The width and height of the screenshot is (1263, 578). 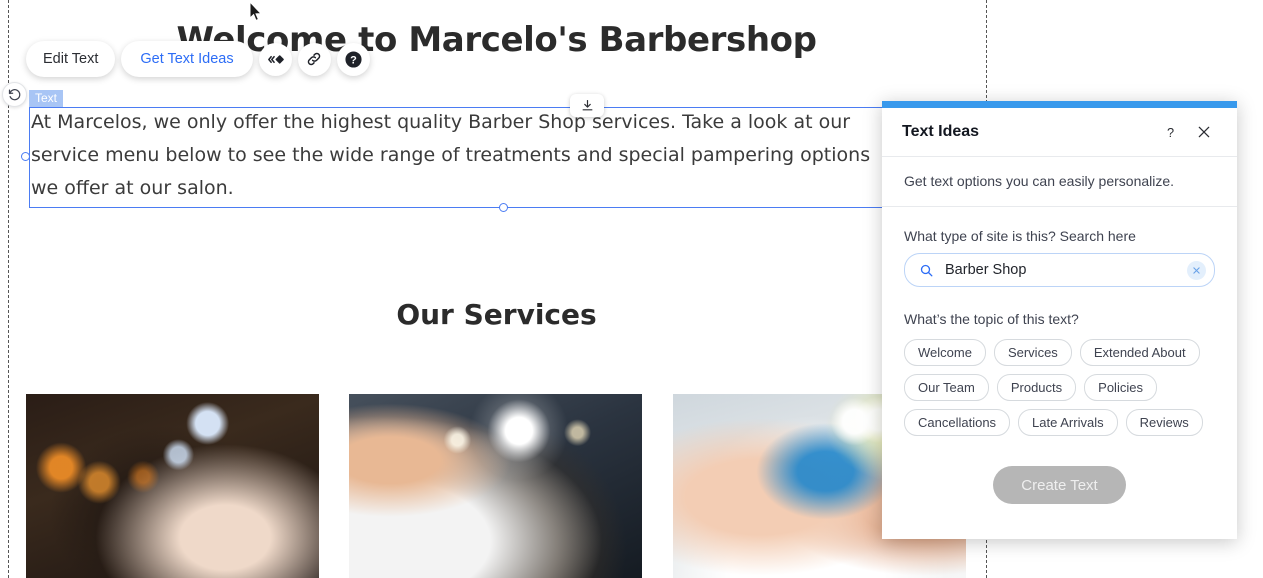 What do you see at coordinates (1139, 352) in the screenshot?
I see `topic-chip-extended-about: Extended About` at bounding box center [1139, 352].